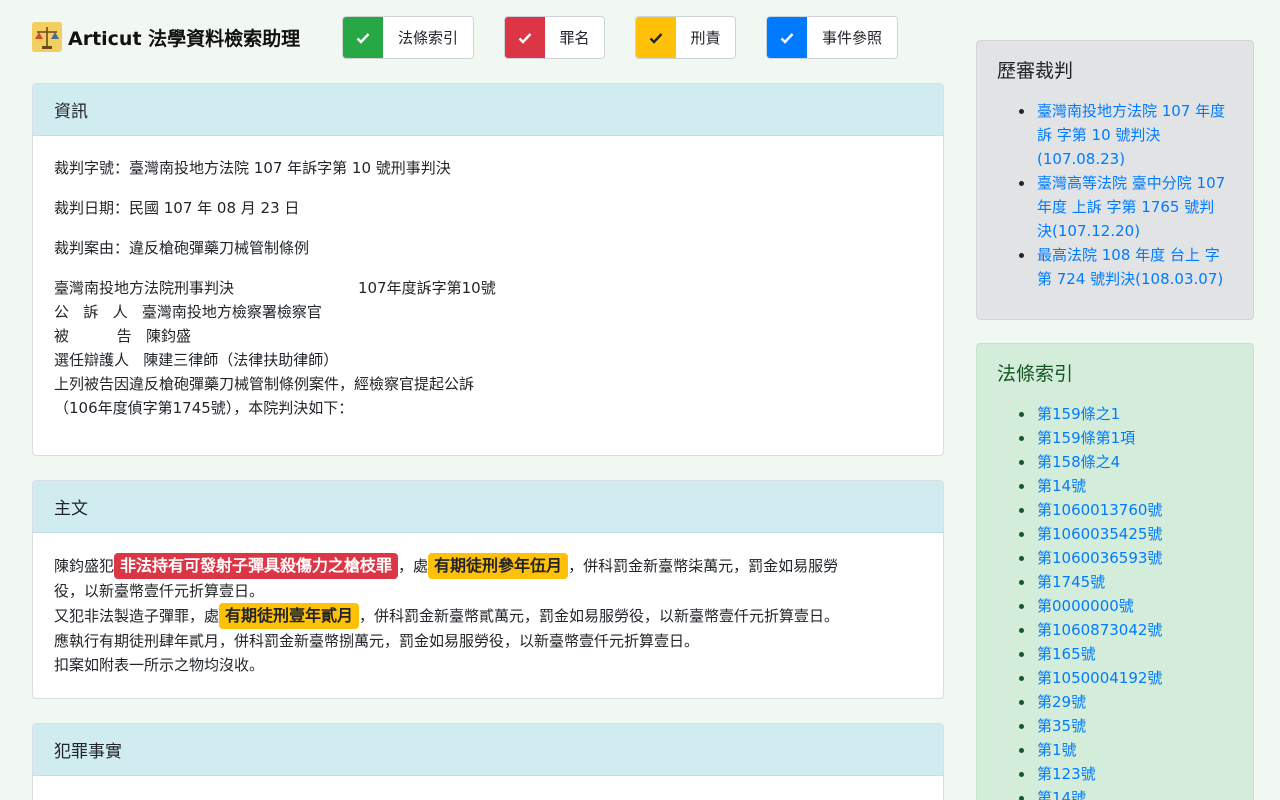 This screenshot has height=800, width=1280. Describe the element at coordinates (122, 336) in the screenshot. I see `text-line: 被 告 陳鈞盛` at that location.